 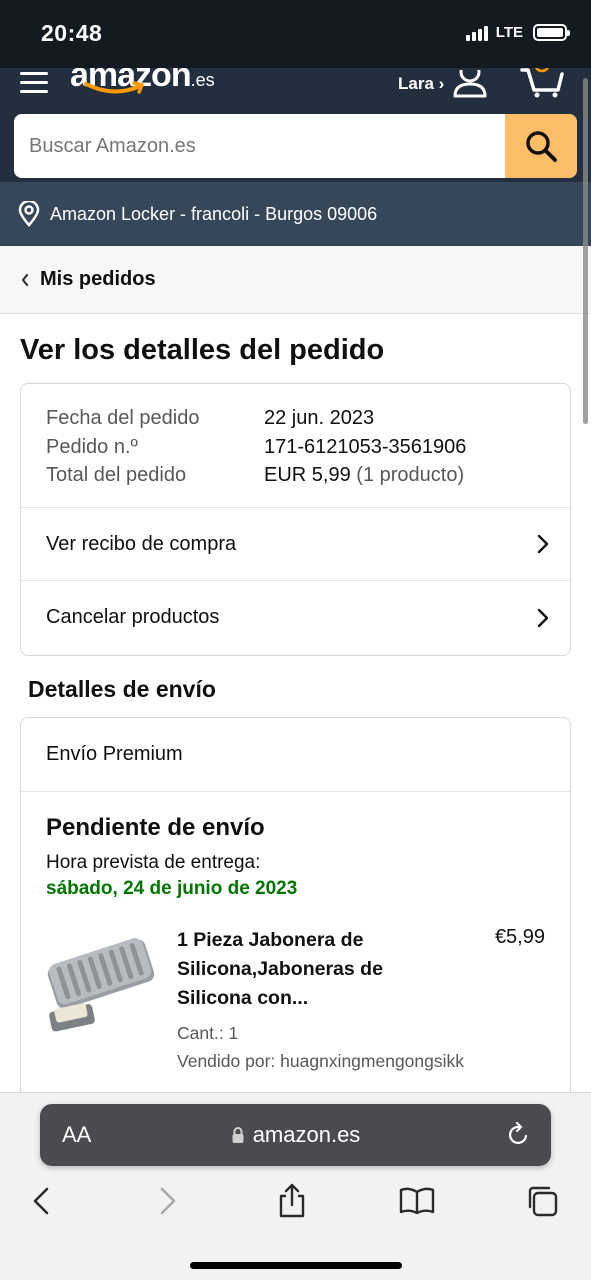 I want to click on eta-date: sábado, 24 de junio de 2023, so click(x=172, y=888).